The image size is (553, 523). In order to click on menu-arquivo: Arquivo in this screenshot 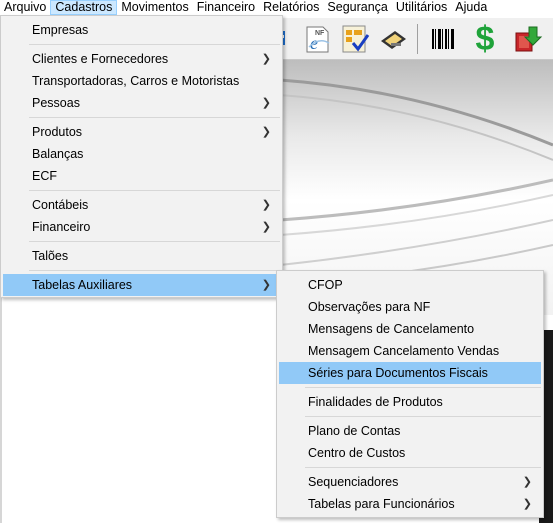, I will do `click(25, 7)`.